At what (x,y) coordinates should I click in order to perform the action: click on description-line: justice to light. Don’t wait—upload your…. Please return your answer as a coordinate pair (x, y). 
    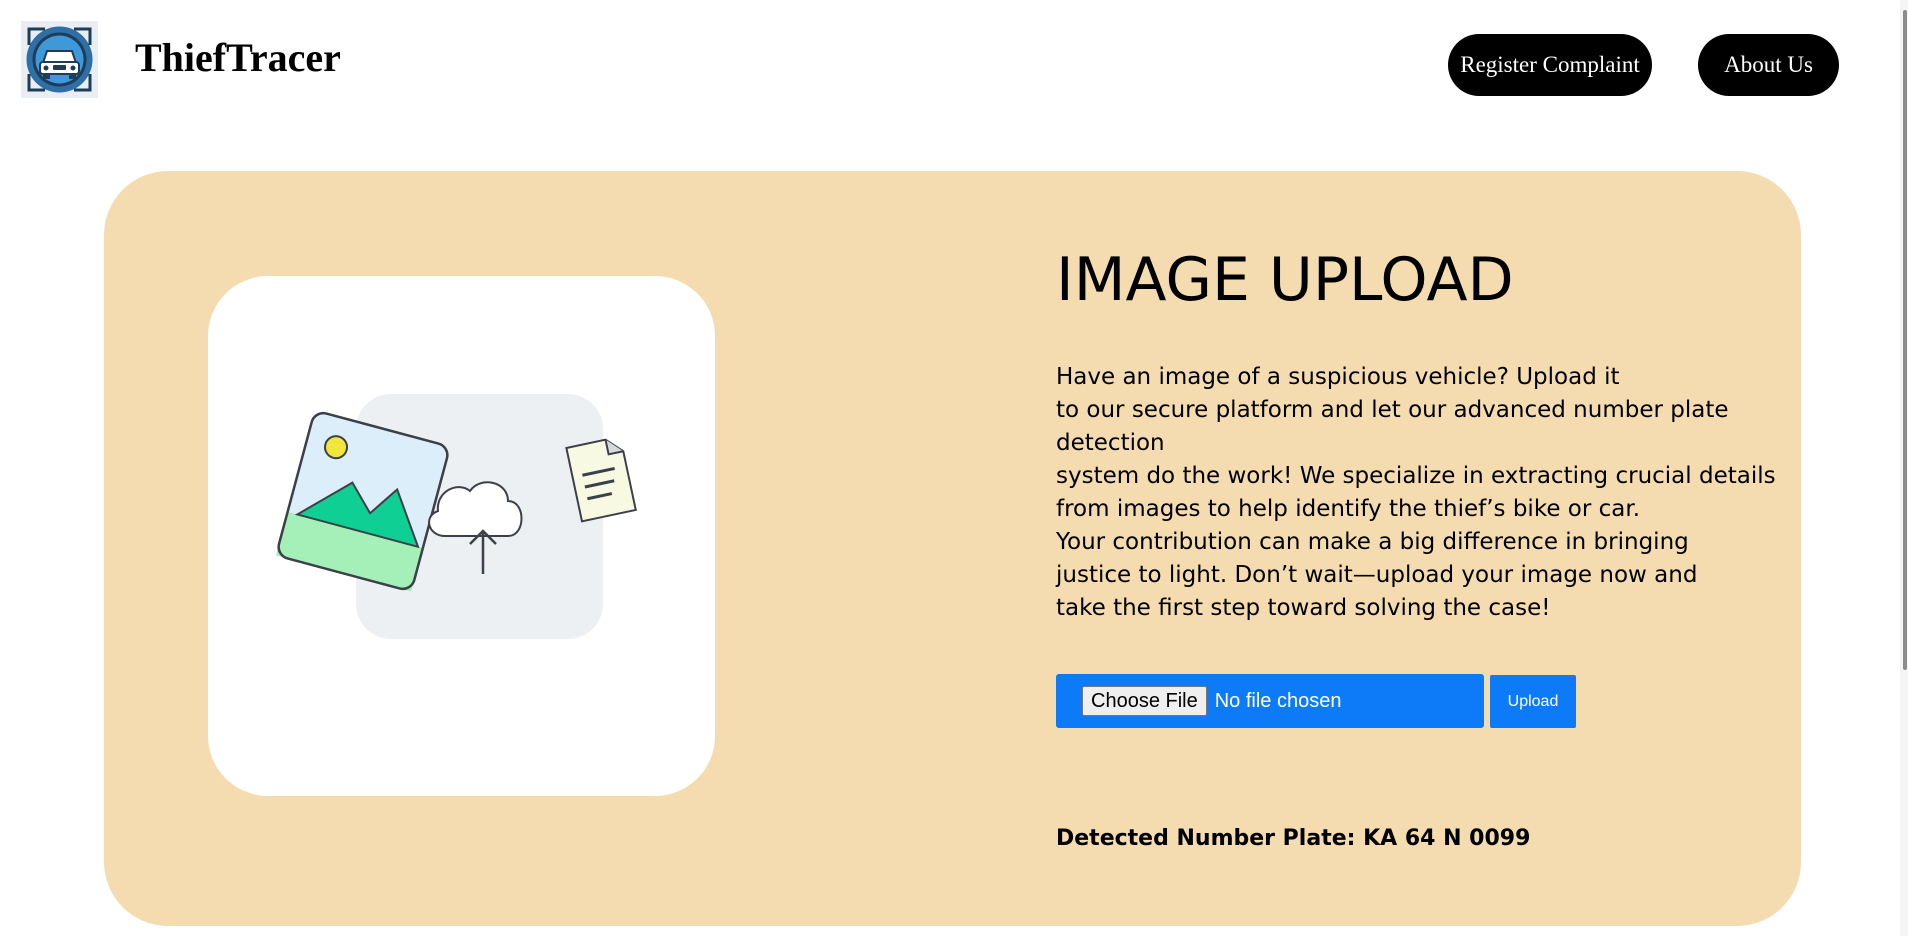
    Looking at the image, I should click on (1377, 575).